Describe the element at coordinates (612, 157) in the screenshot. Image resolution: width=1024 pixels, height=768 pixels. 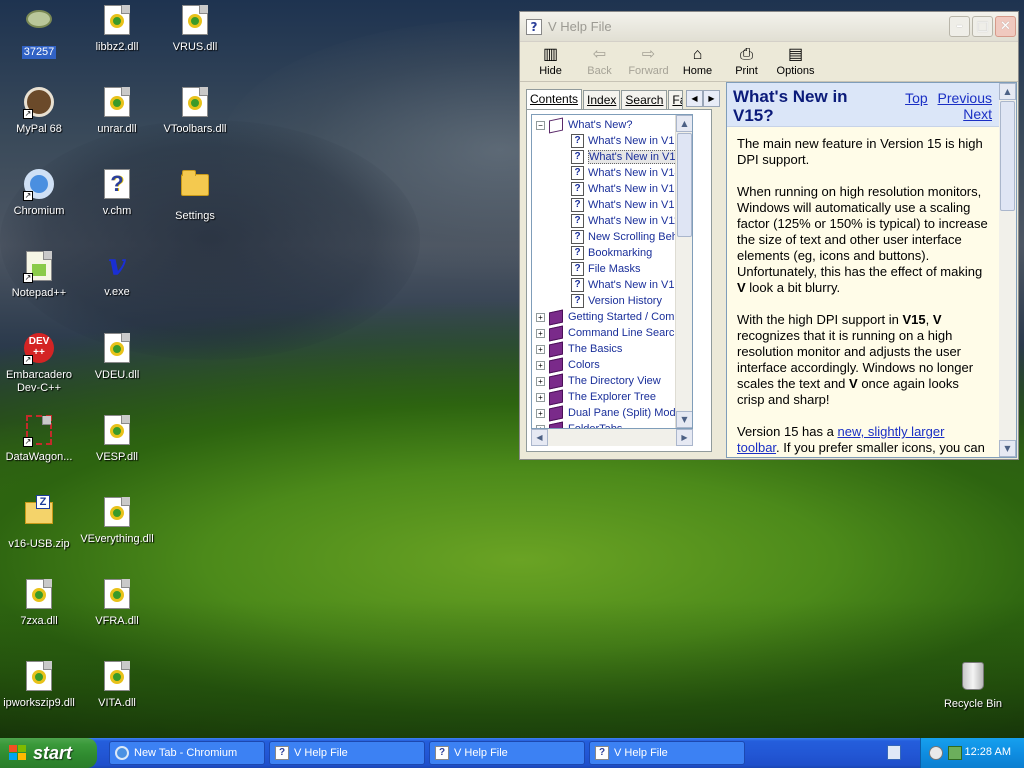
I see `tree-item: ? What's New in V15?` at that location.